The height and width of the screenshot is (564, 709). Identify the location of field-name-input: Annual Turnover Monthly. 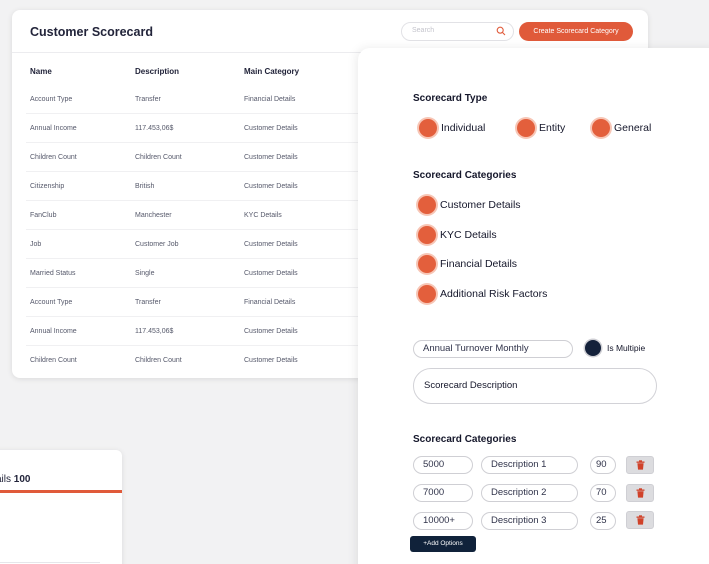
(493, 349).